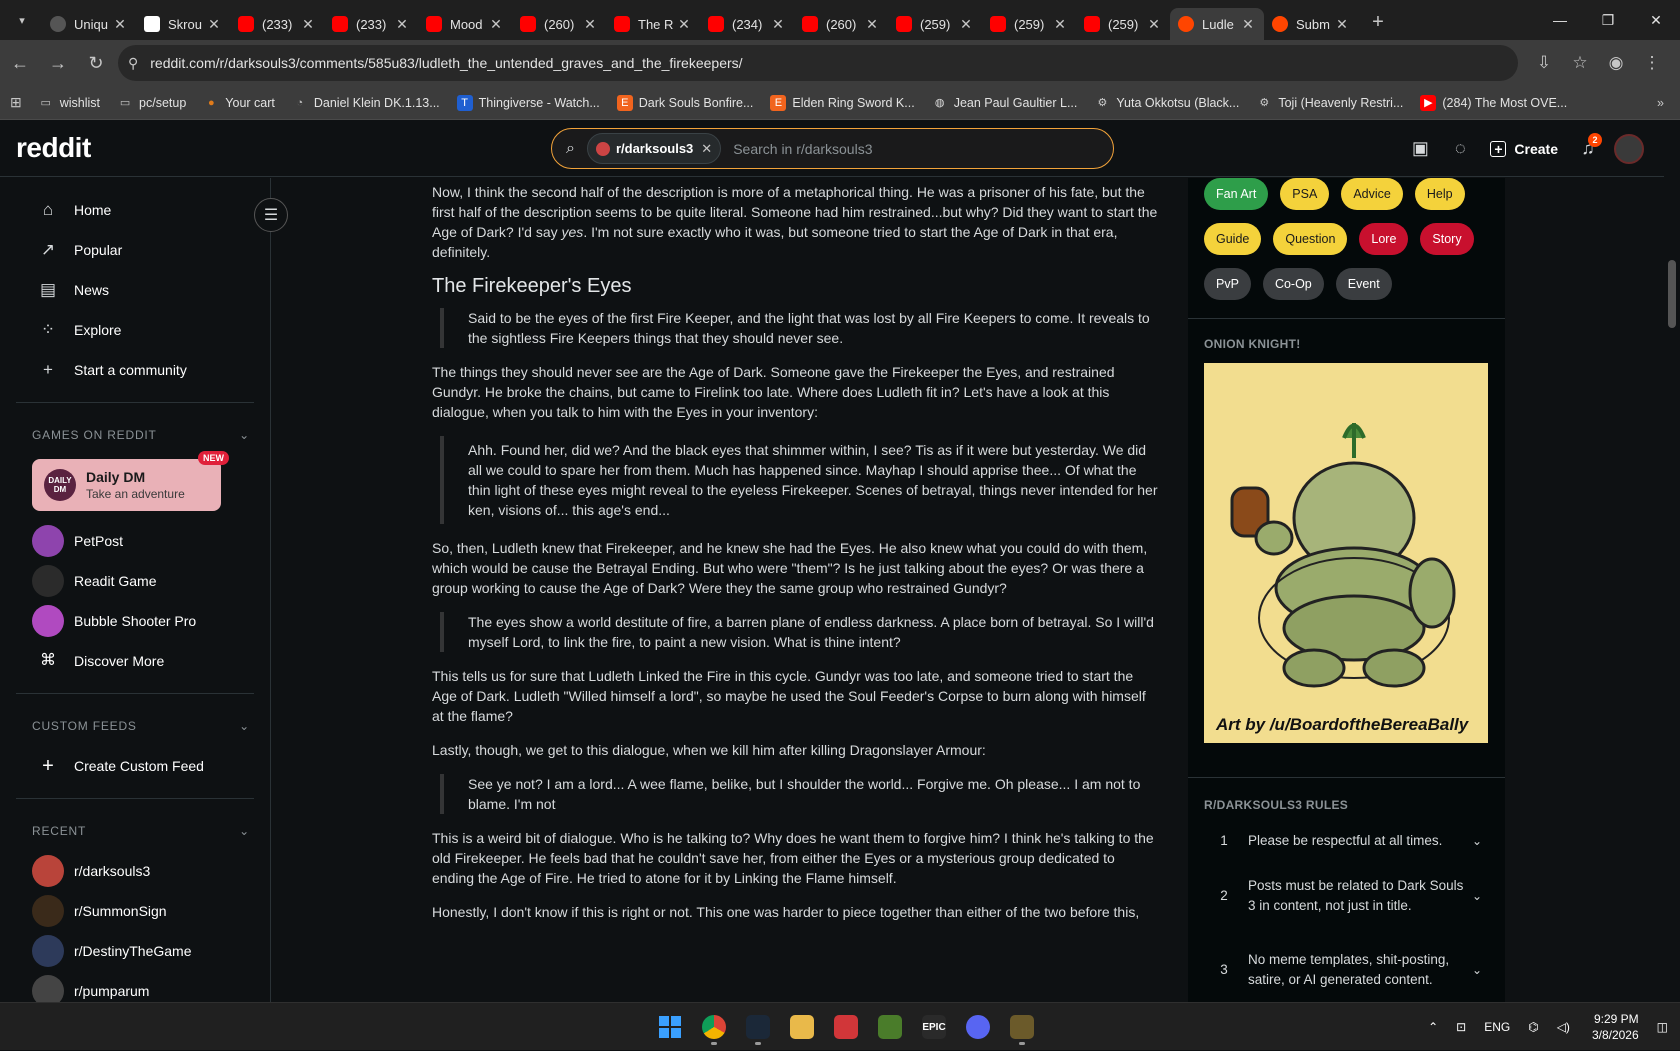 This screenshot has width=1680, height=1051. I want to click on advertise-icon: ▣, so click(1420, 149).